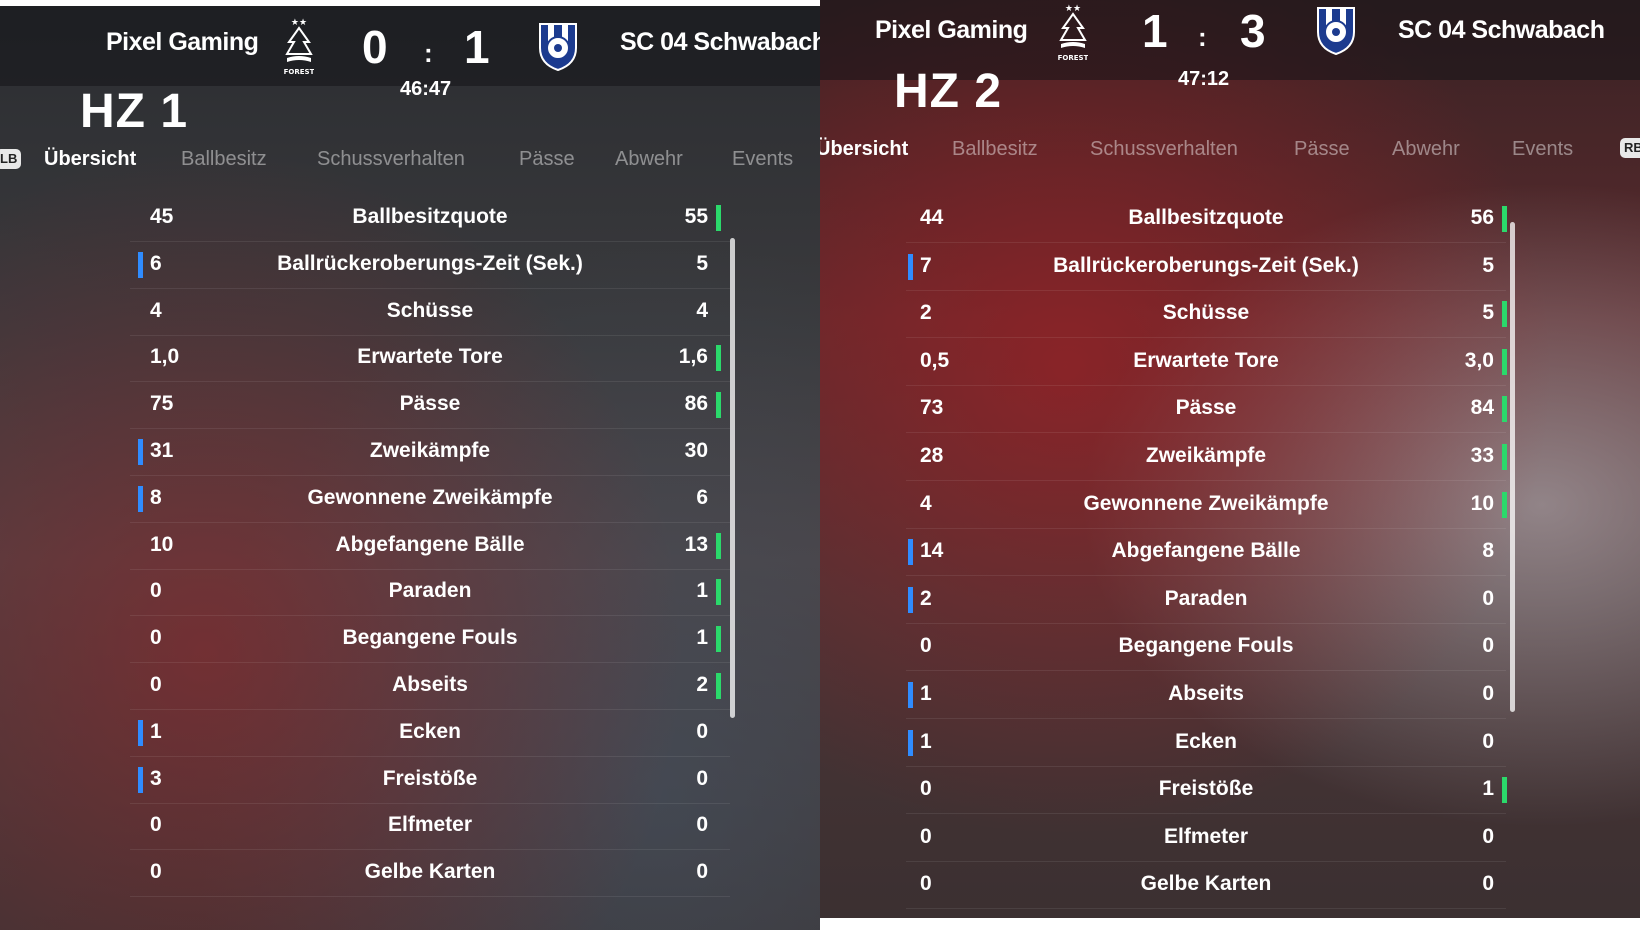 This screenshot has width=1640, height=930. What do you see at coordinates (696, 404) in the screenshot?
I see `away-stat-value: 86` at bounding box center [696, 404].